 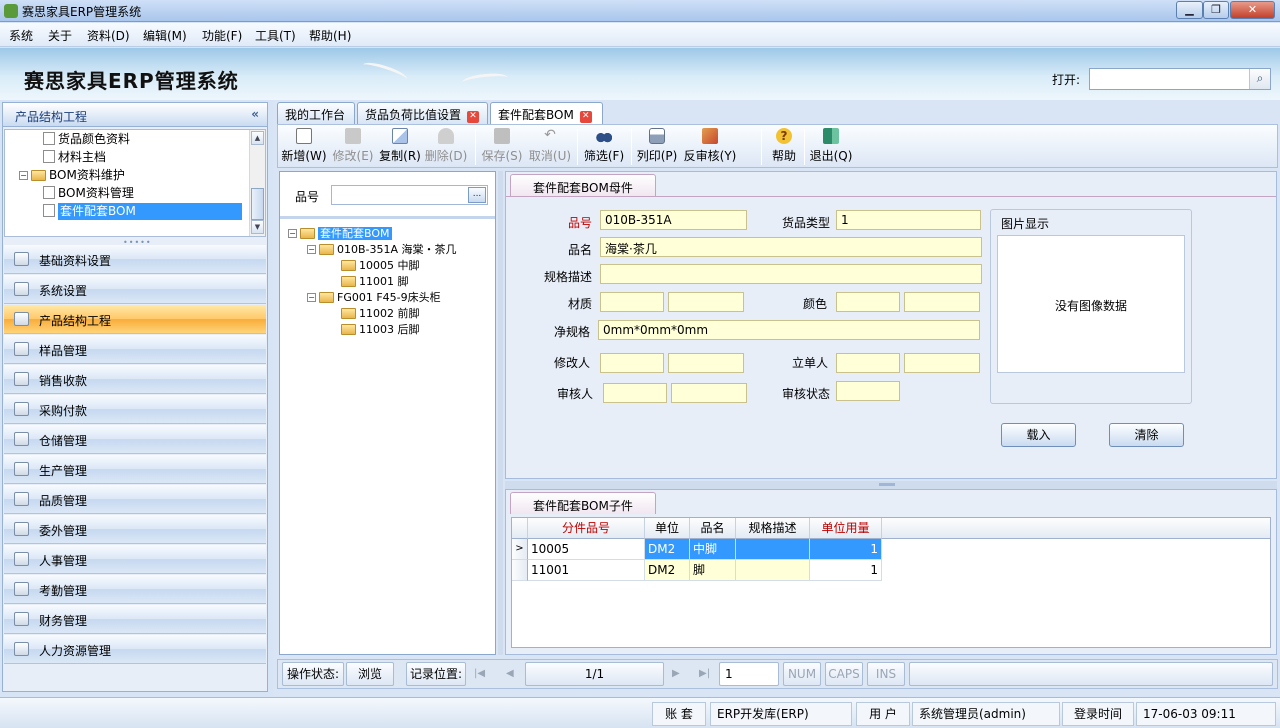 I want to click on exit-button: 退出(Q), so click(x=831, y=147).